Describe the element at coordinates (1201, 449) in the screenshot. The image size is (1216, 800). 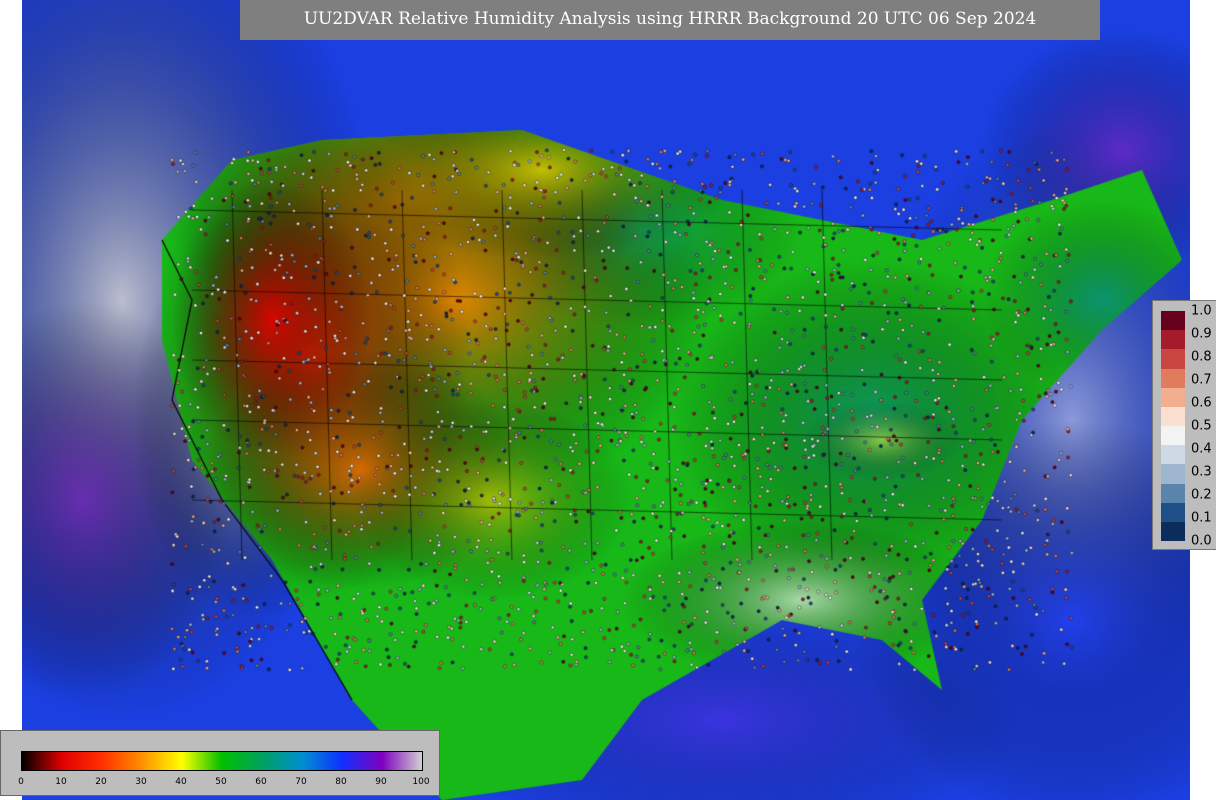
I see `observation-colorbar-label: 0.4` at that location.